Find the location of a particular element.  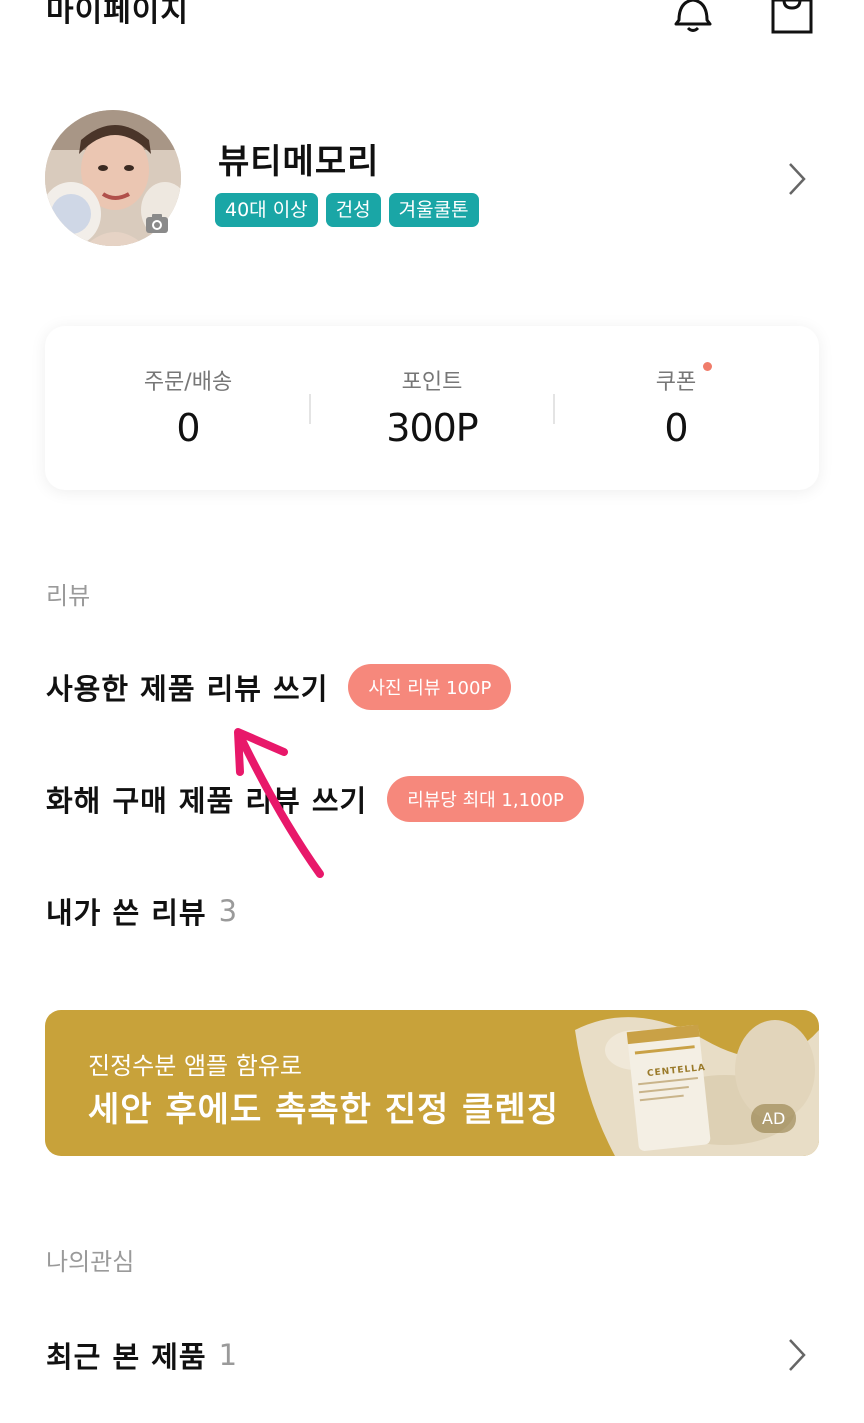

page-title: 마이페이지 is located at coordinates (117, 14).